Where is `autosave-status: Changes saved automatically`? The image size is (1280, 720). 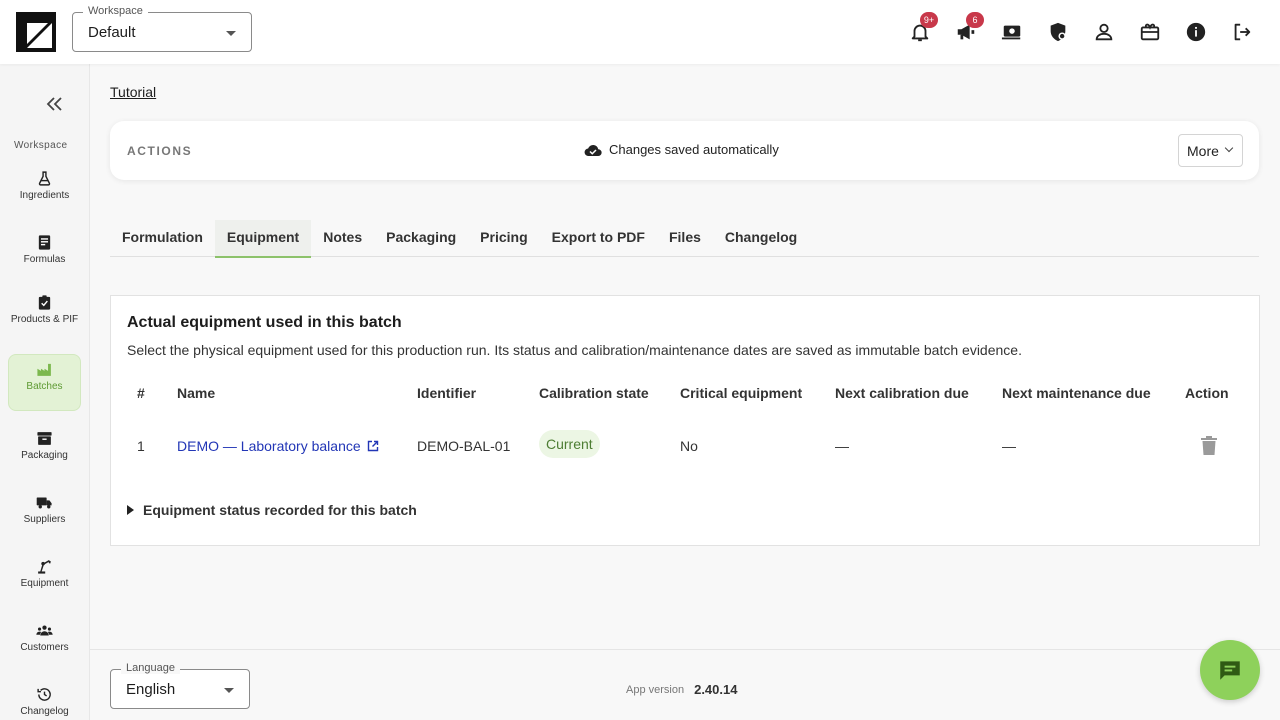
autosave-status: Changes saved automatically is located at coordinates (681, 149).